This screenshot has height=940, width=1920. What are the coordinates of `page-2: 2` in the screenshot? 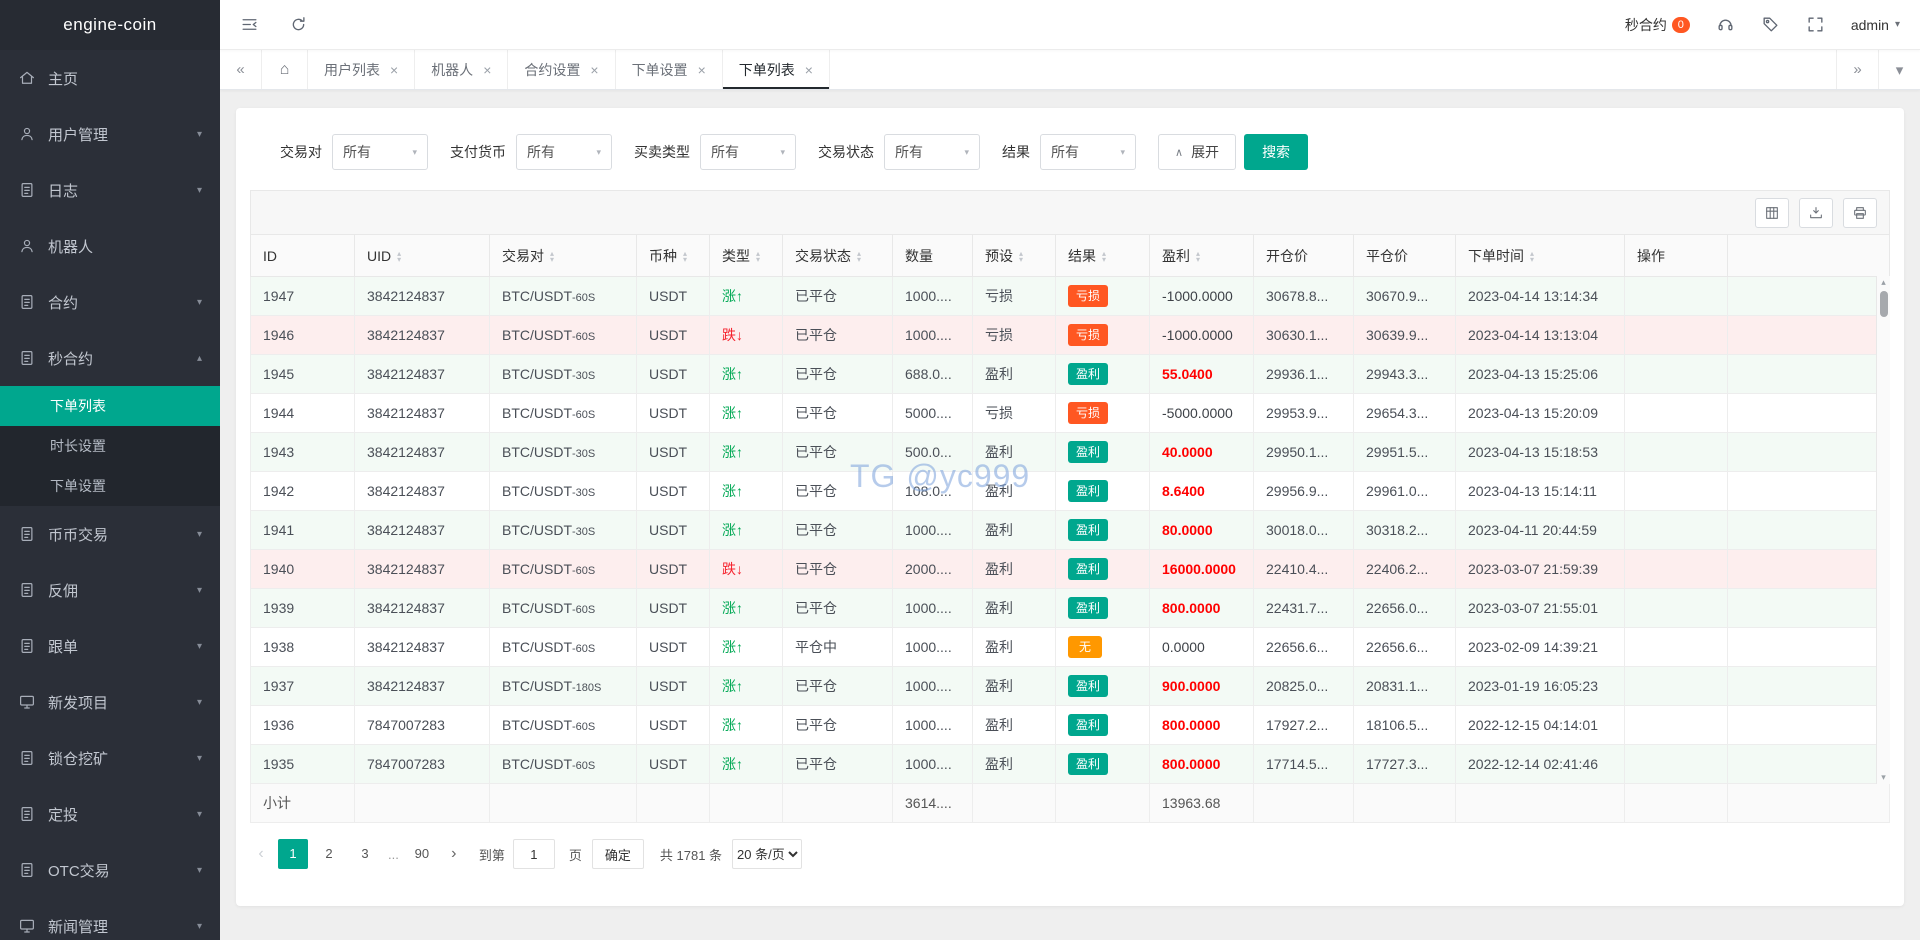 It's located at (329, 854).